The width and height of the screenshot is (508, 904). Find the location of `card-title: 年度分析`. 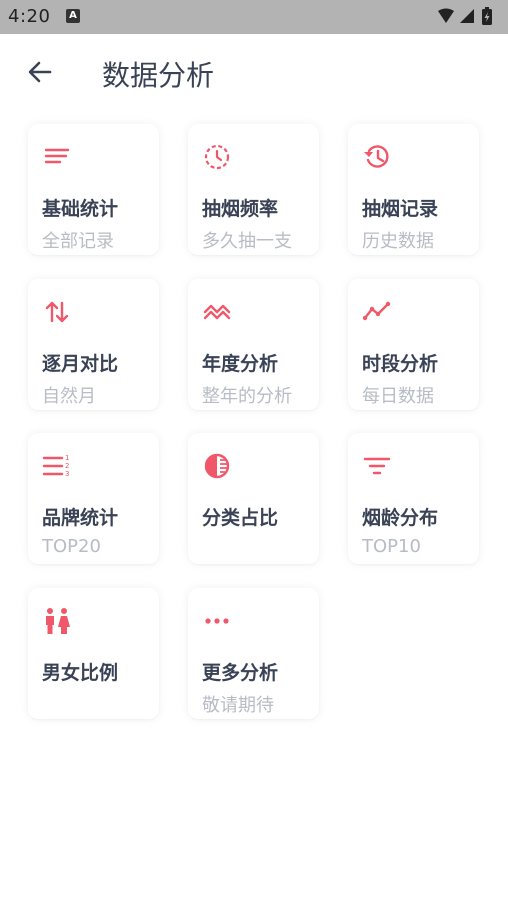

card-title: 年度分析 is located at coordinates (240, 364).